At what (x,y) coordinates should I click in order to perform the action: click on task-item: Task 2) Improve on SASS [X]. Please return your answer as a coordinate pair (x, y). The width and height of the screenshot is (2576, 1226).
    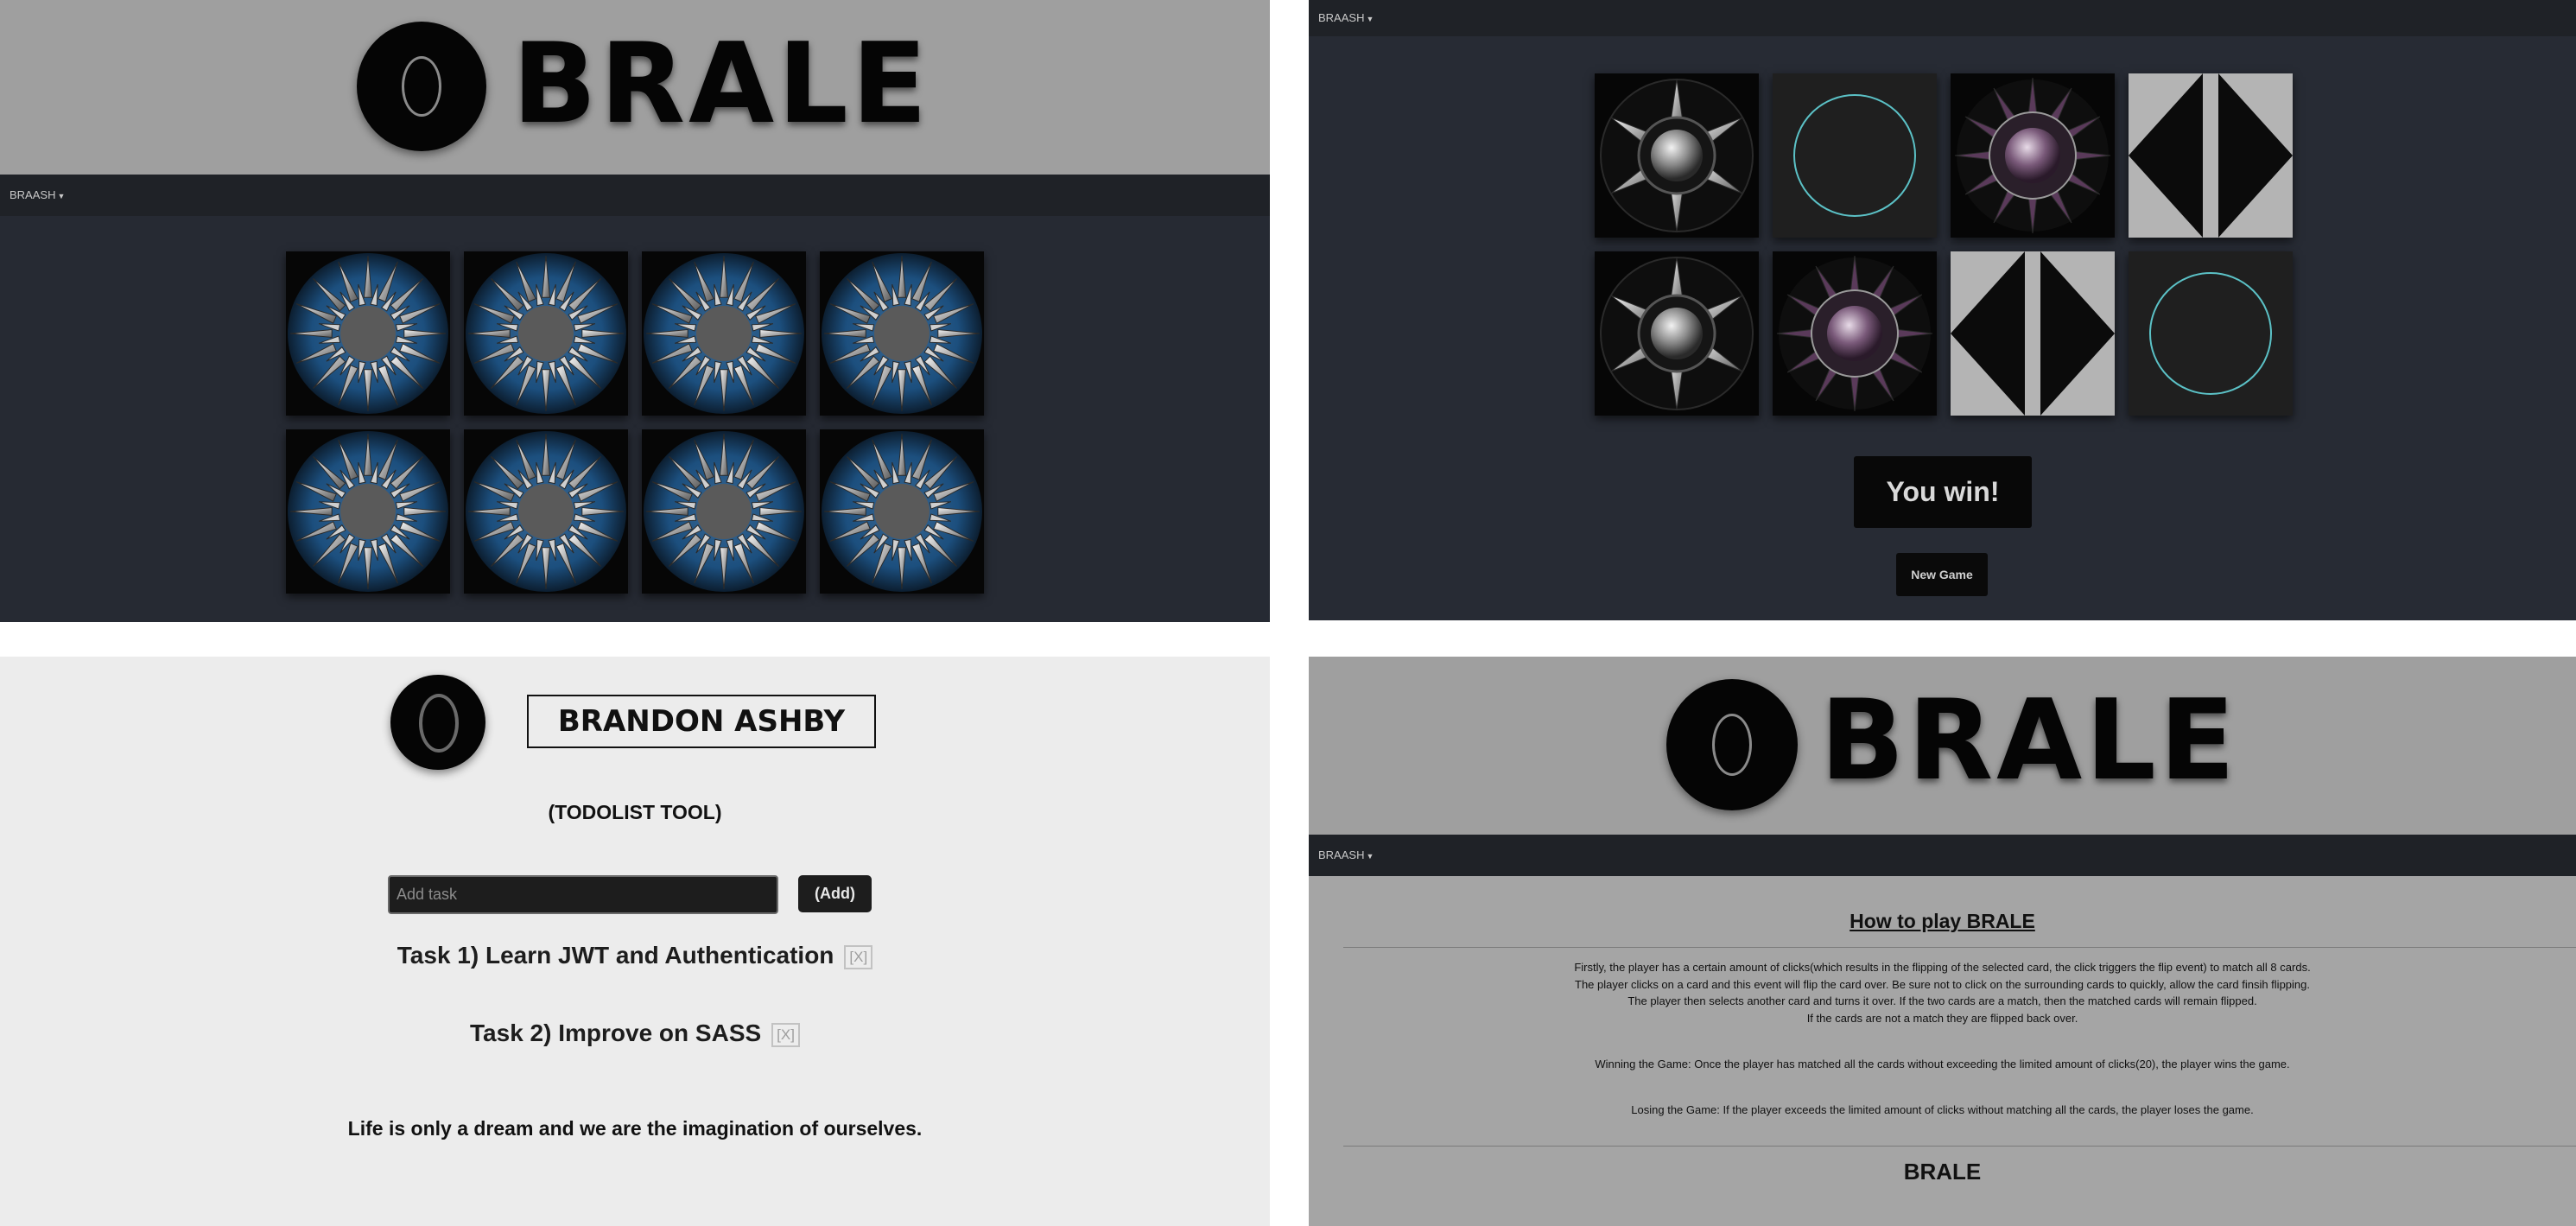
    Looking at the image, I should click on (635, 1033).